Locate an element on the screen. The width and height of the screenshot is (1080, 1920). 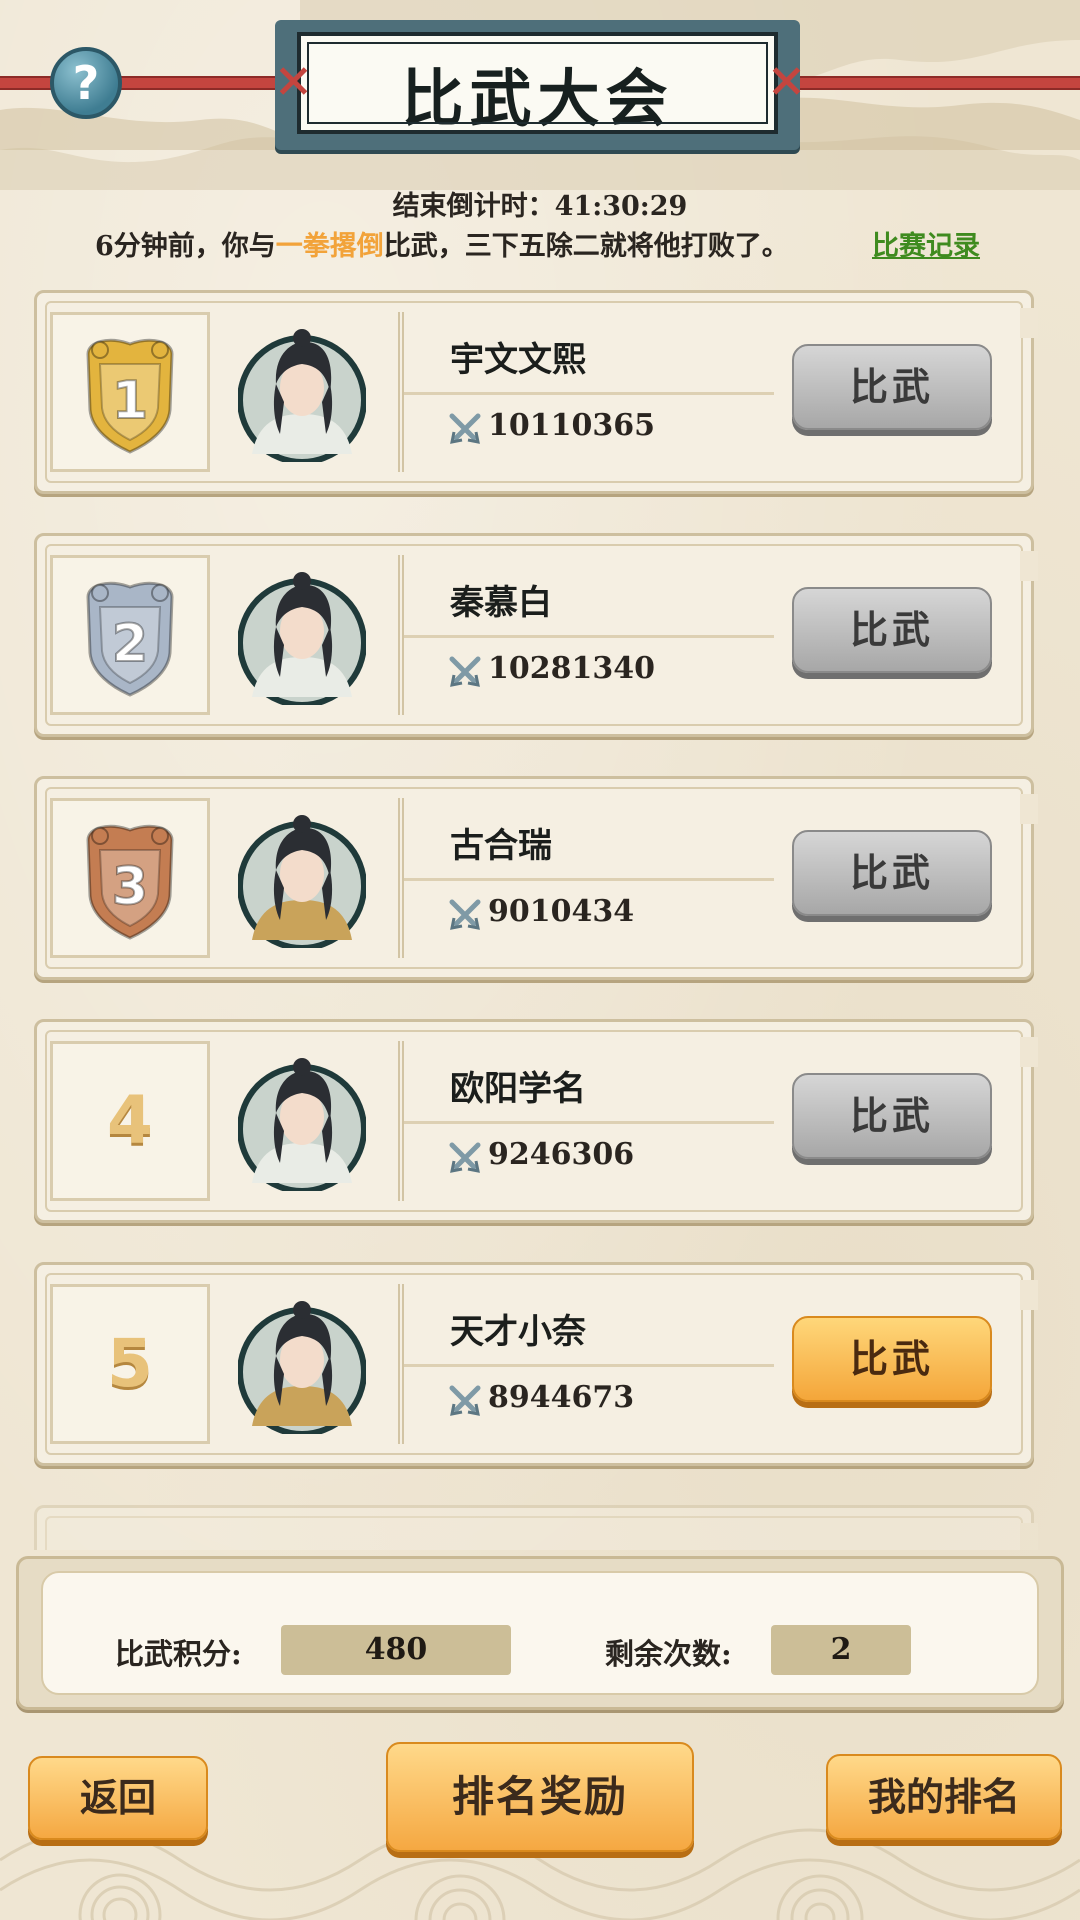
rank-gold-badge-icon: 1 is located at coordinates (130, 396).